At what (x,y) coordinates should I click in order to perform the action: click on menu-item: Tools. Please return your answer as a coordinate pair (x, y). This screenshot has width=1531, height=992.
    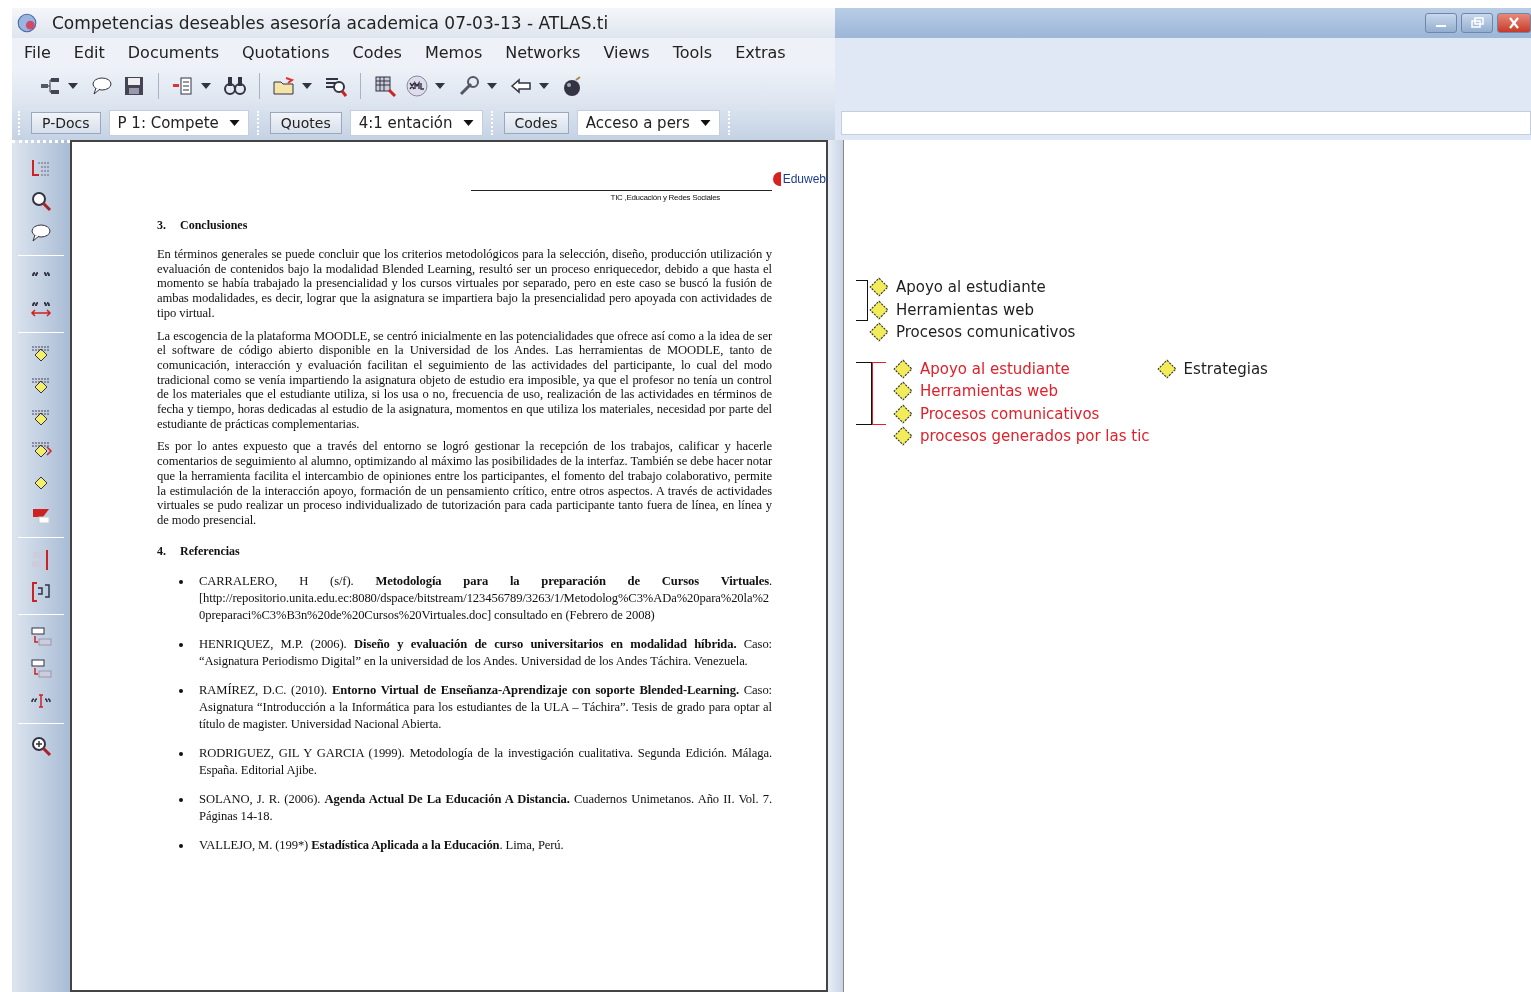
    Looking at the image, I should click on (692, 52).